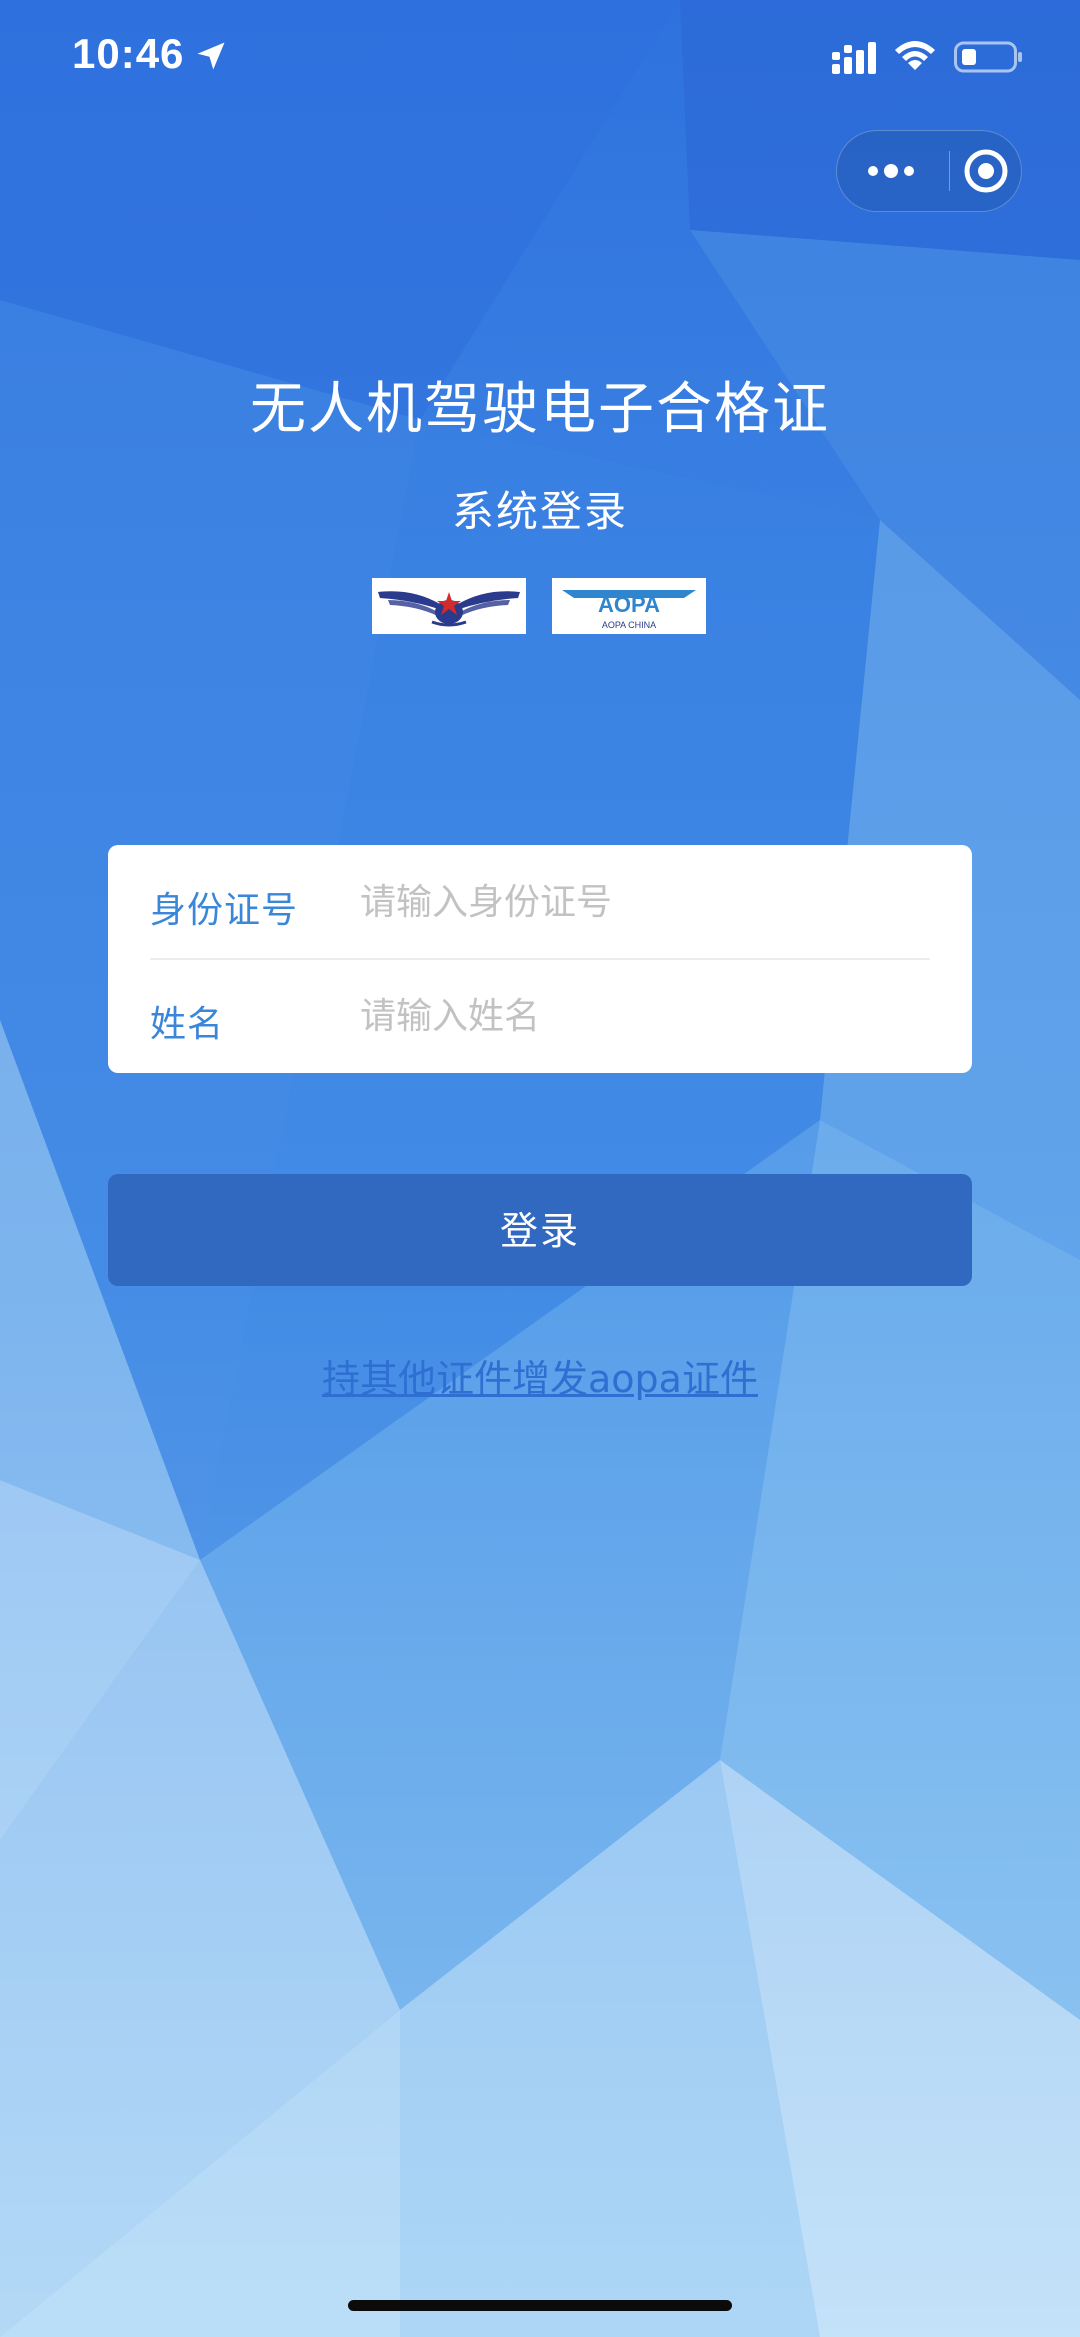  I want to click on more-dots-icon, so click(891, 171).